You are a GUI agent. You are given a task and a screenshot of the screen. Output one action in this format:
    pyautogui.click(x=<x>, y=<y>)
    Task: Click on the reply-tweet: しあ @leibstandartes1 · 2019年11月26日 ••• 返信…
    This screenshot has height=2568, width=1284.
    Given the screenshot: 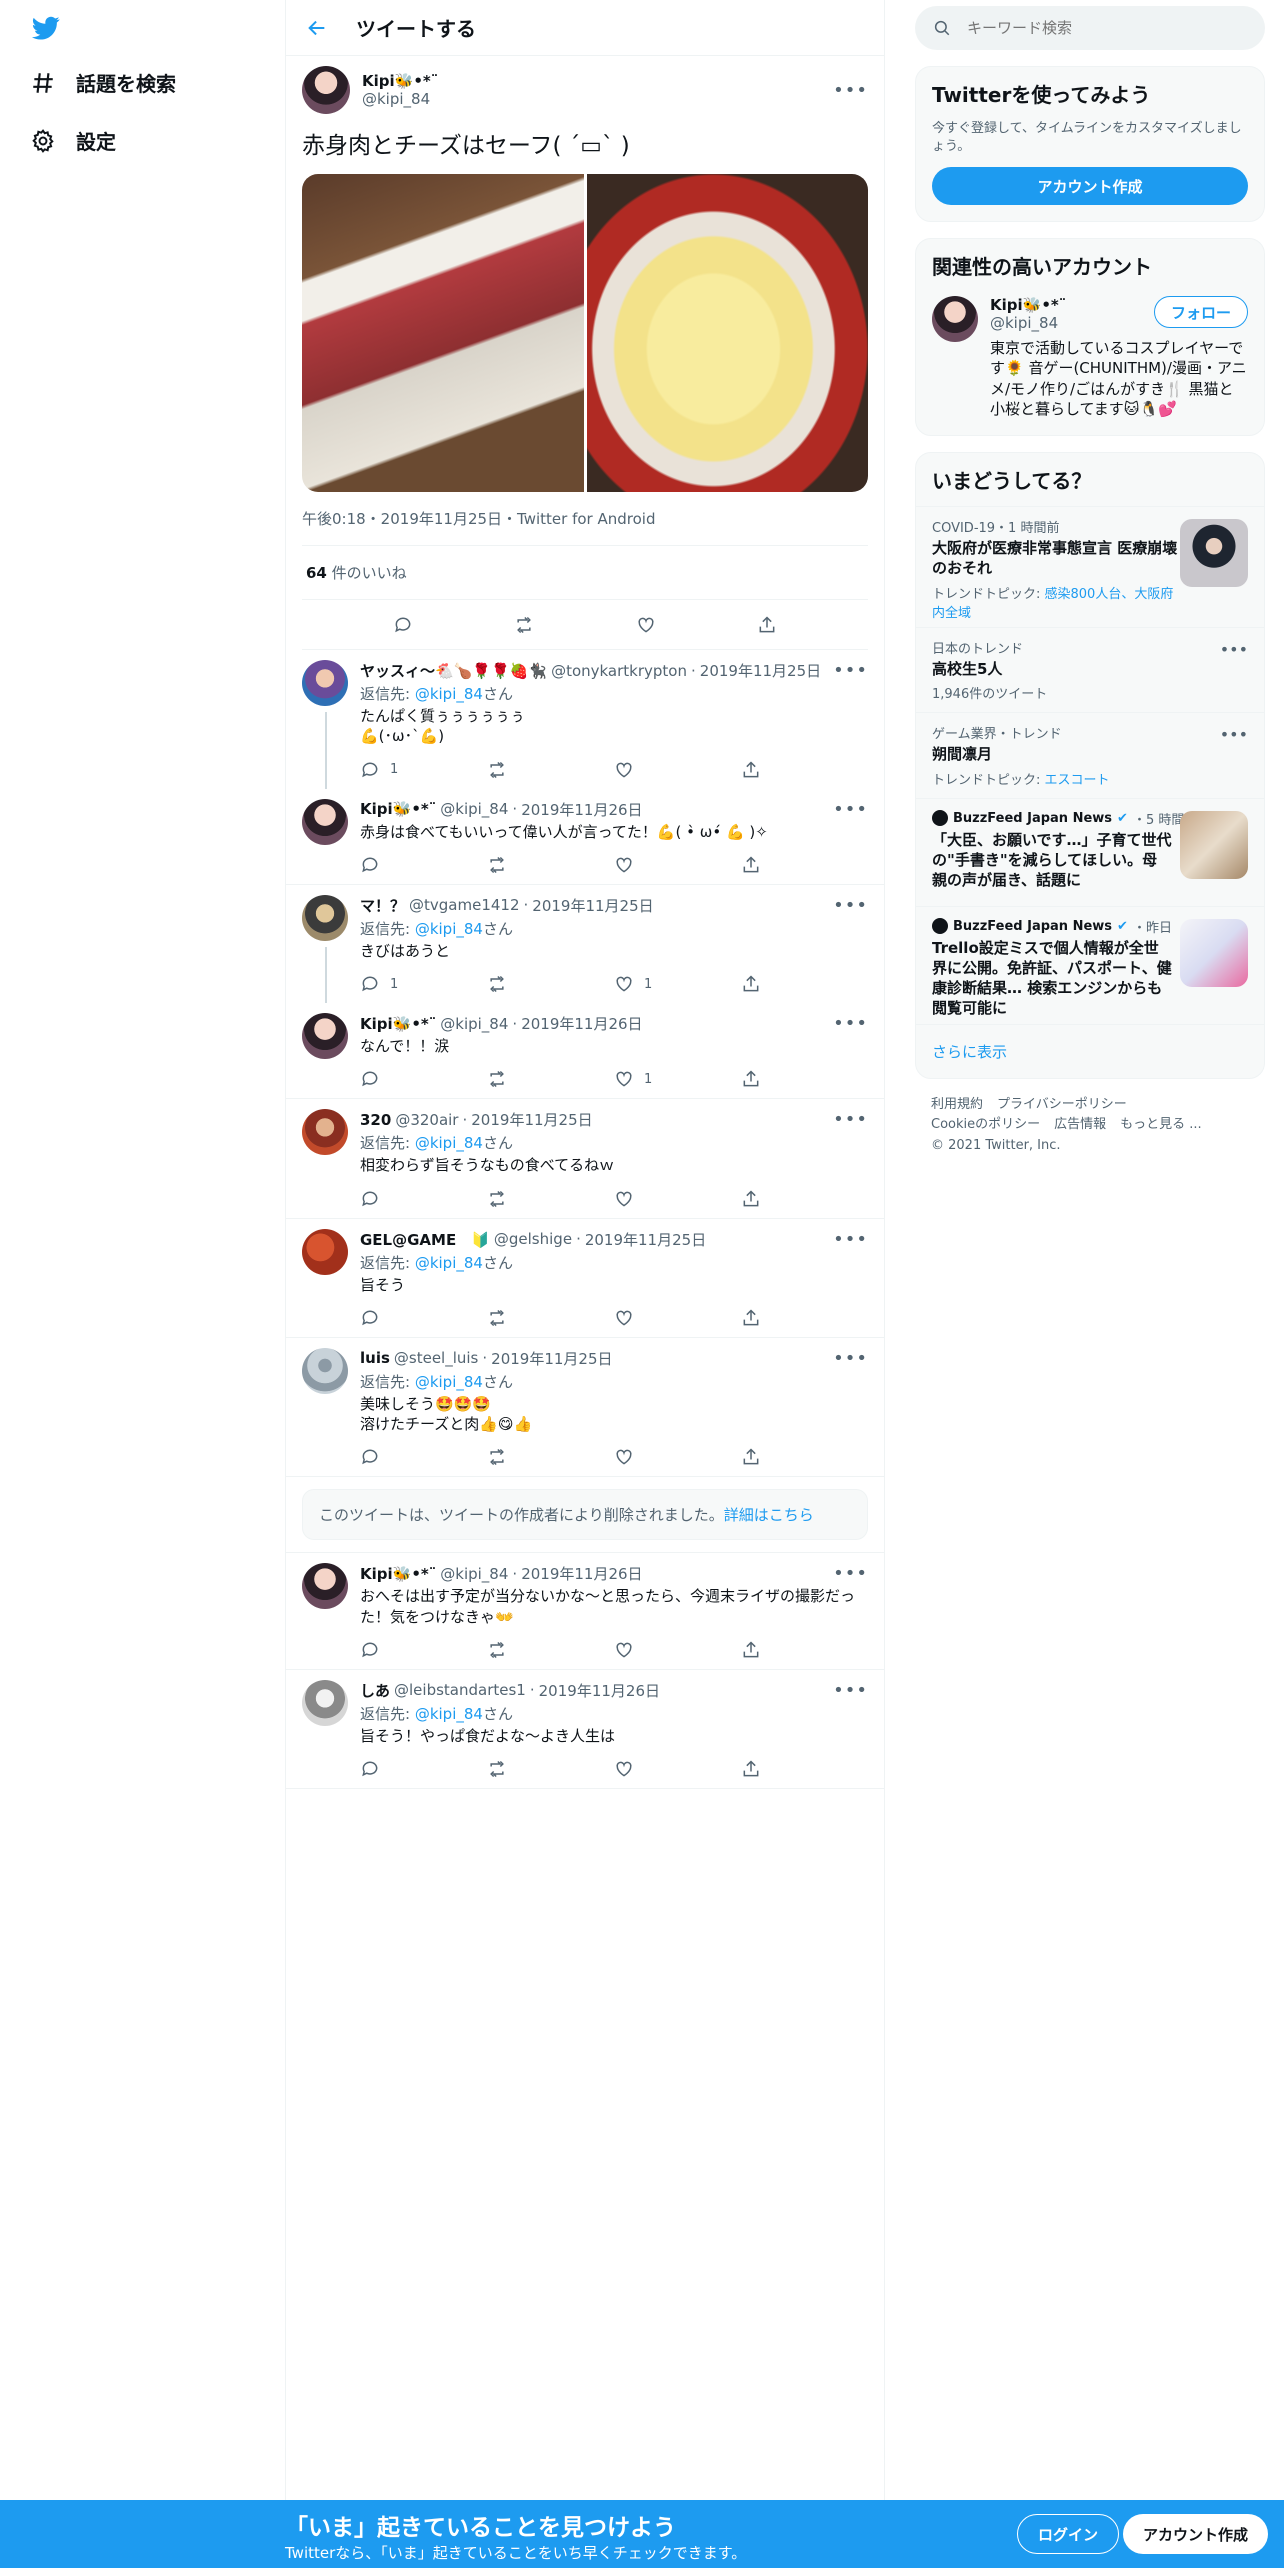 What is the action you would take?
    pyautogui.click(x=585, y=1729)
    